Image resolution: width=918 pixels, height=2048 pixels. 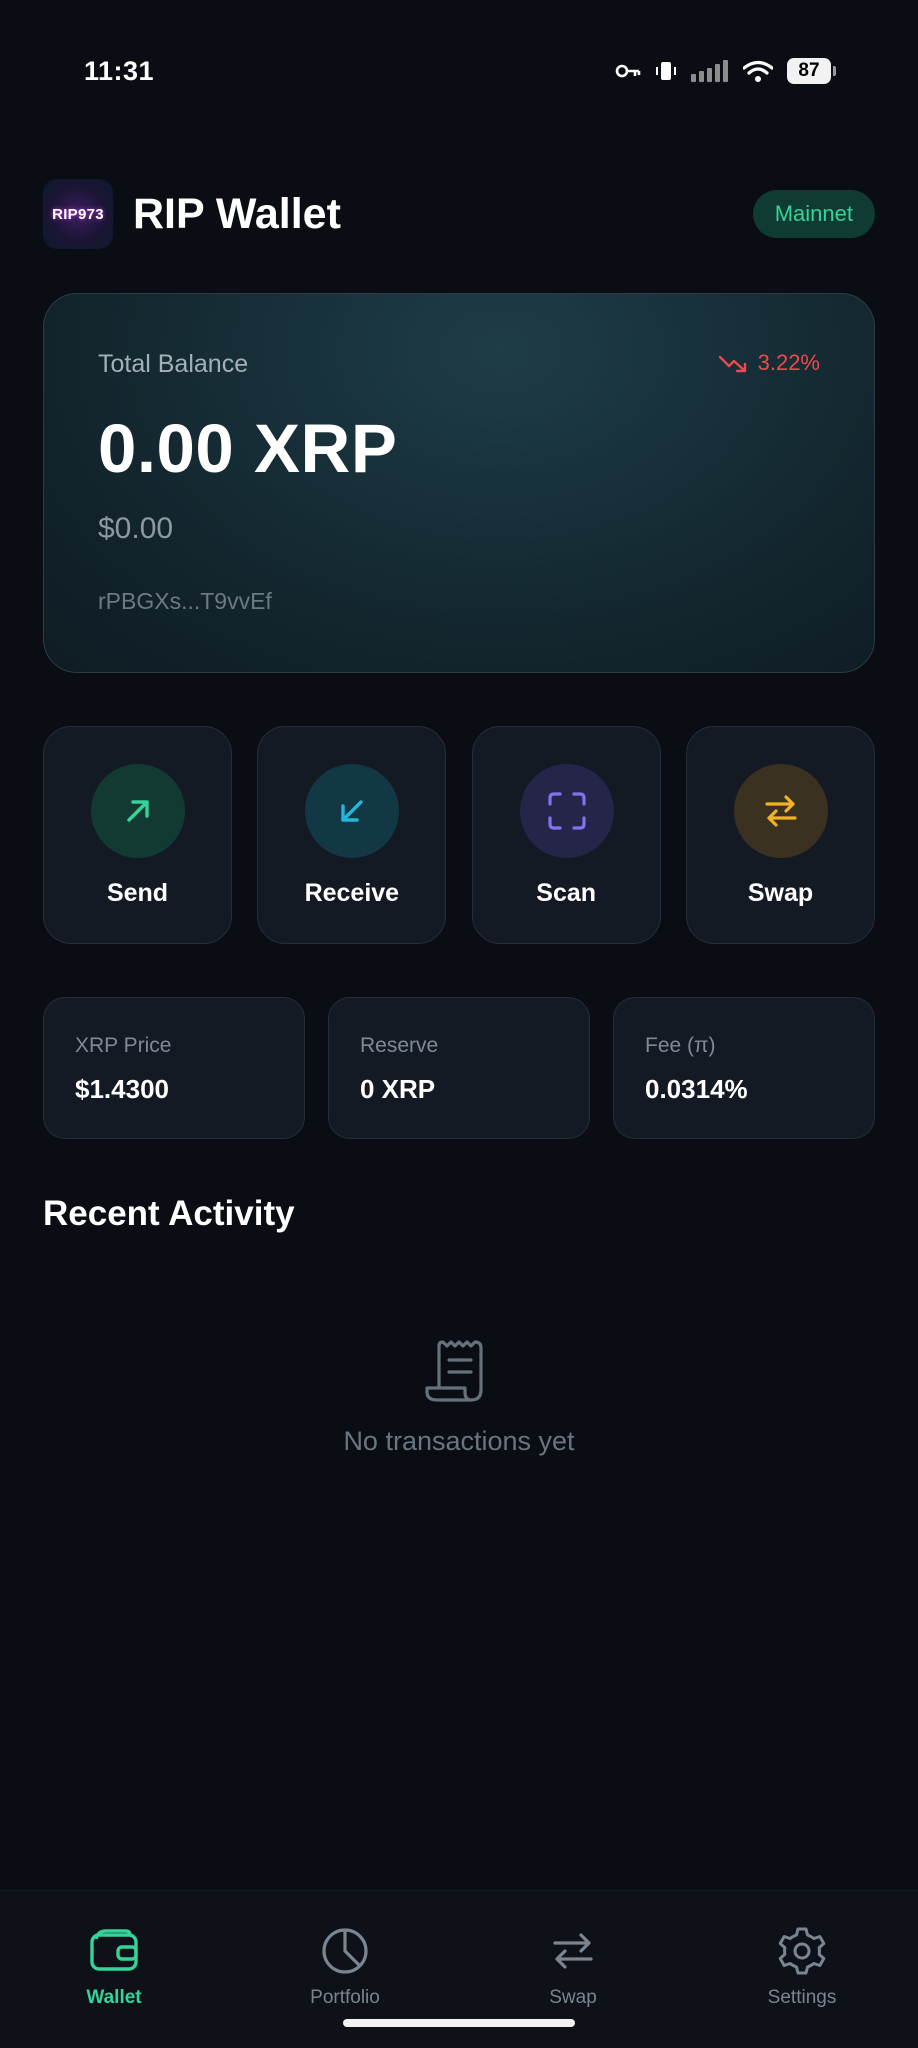 I want to click on signal-icon, so click(x=709, y=71).